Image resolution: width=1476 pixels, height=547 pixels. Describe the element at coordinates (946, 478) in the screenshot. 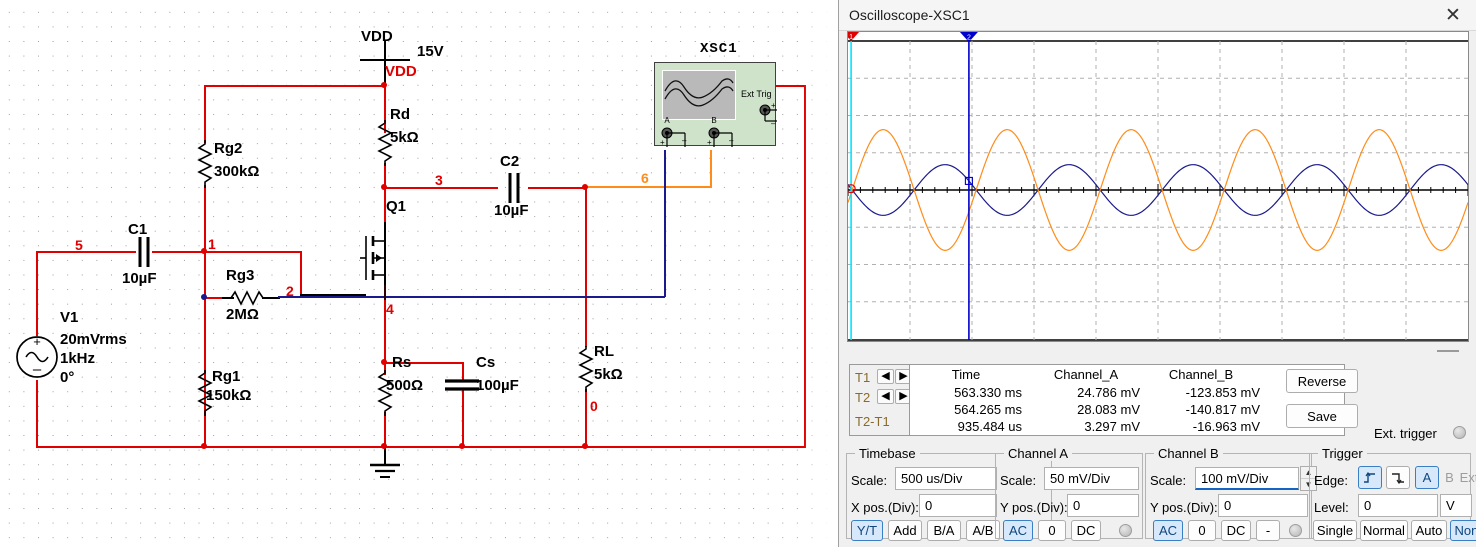

I see `timebase-scale-input` at that location.